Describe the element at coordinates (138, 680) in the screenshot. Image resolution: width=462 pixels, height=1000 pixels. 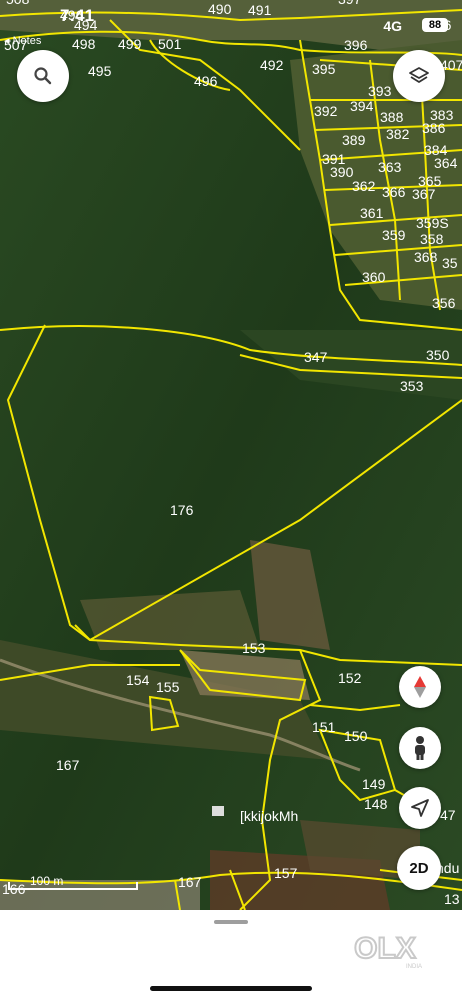
I see `plot-label: 154` at that location.